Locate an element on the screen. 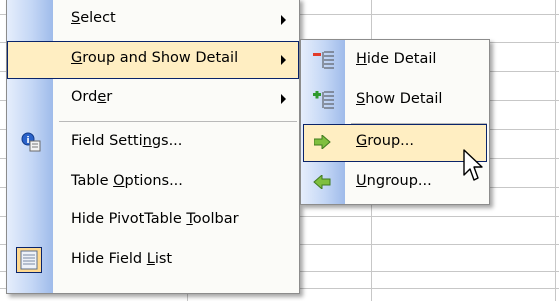  menu-item-label: Hide Field List is located at coordinates (122, 259).